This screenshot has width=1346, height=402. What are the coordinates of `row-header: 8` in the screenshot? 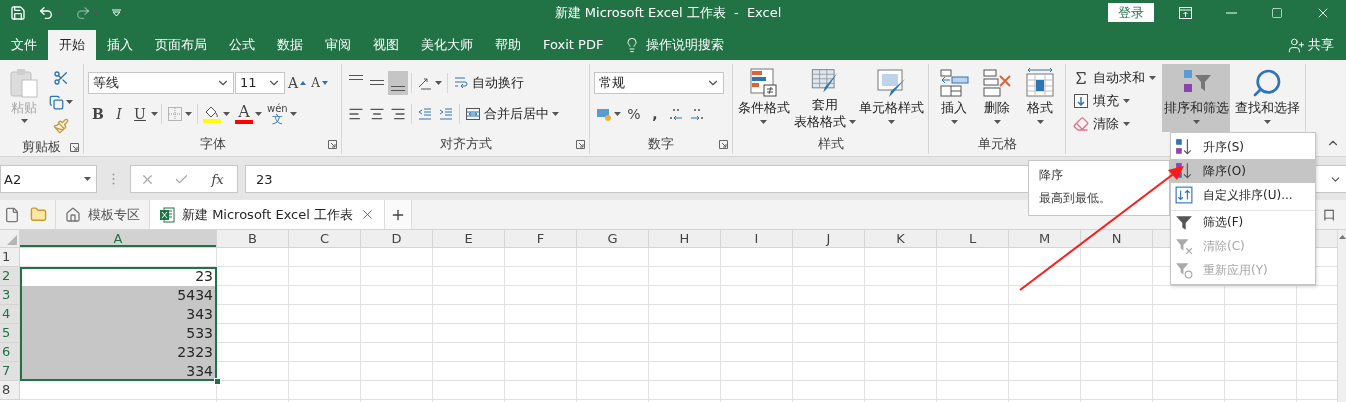 It's located at (10, 390).